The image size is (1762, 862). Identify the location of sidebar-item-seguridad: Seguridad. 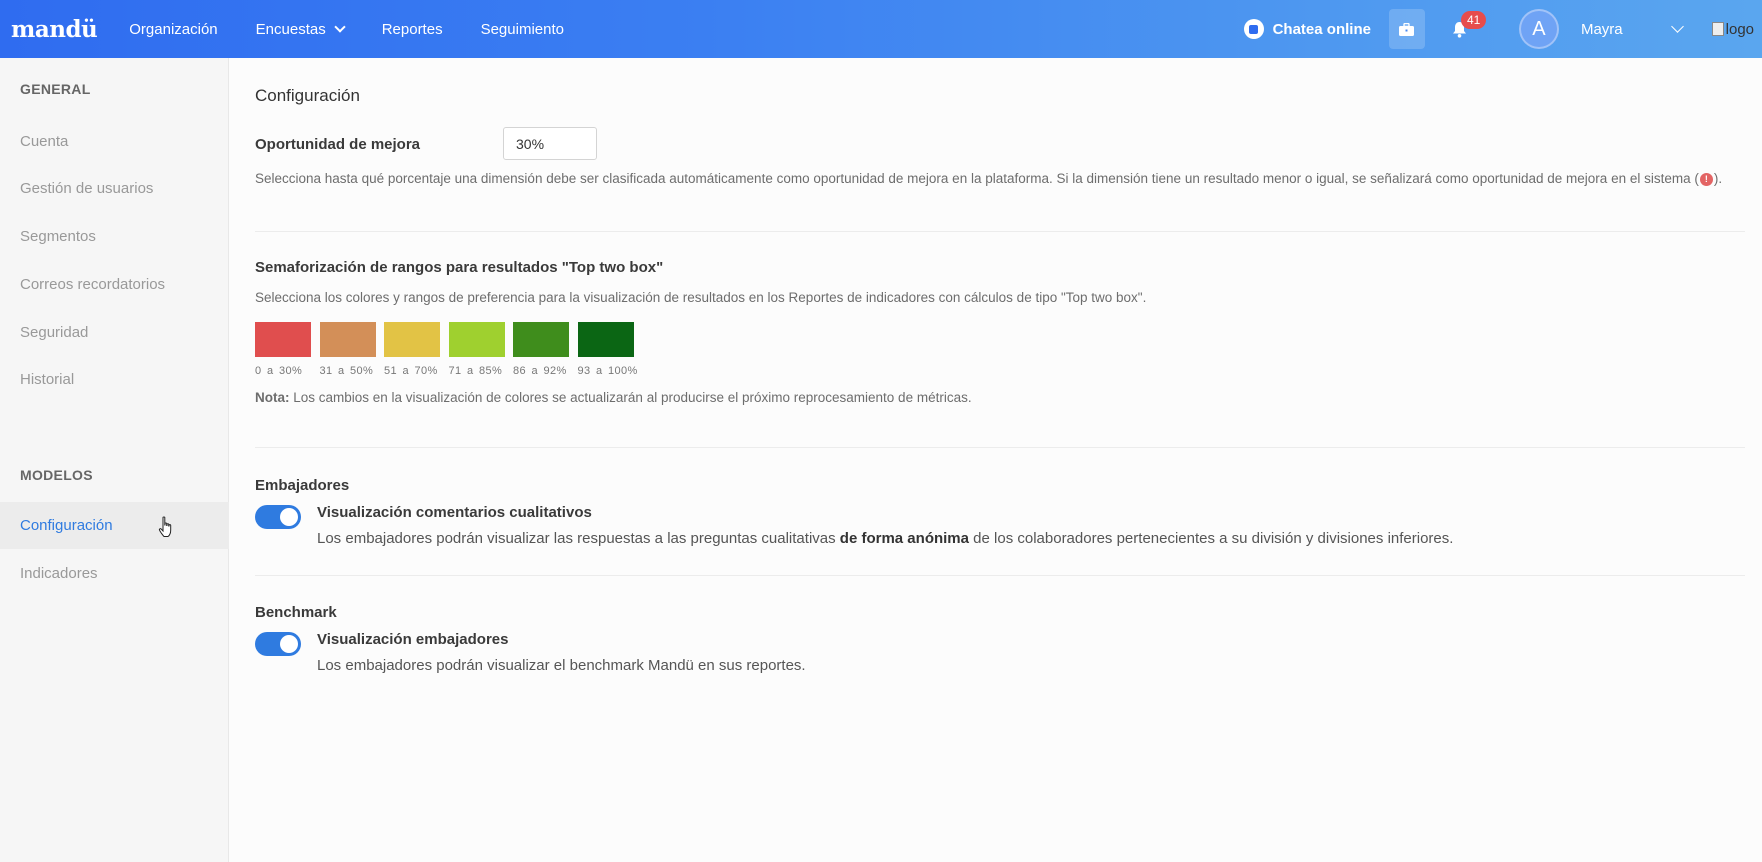
(114, 332).